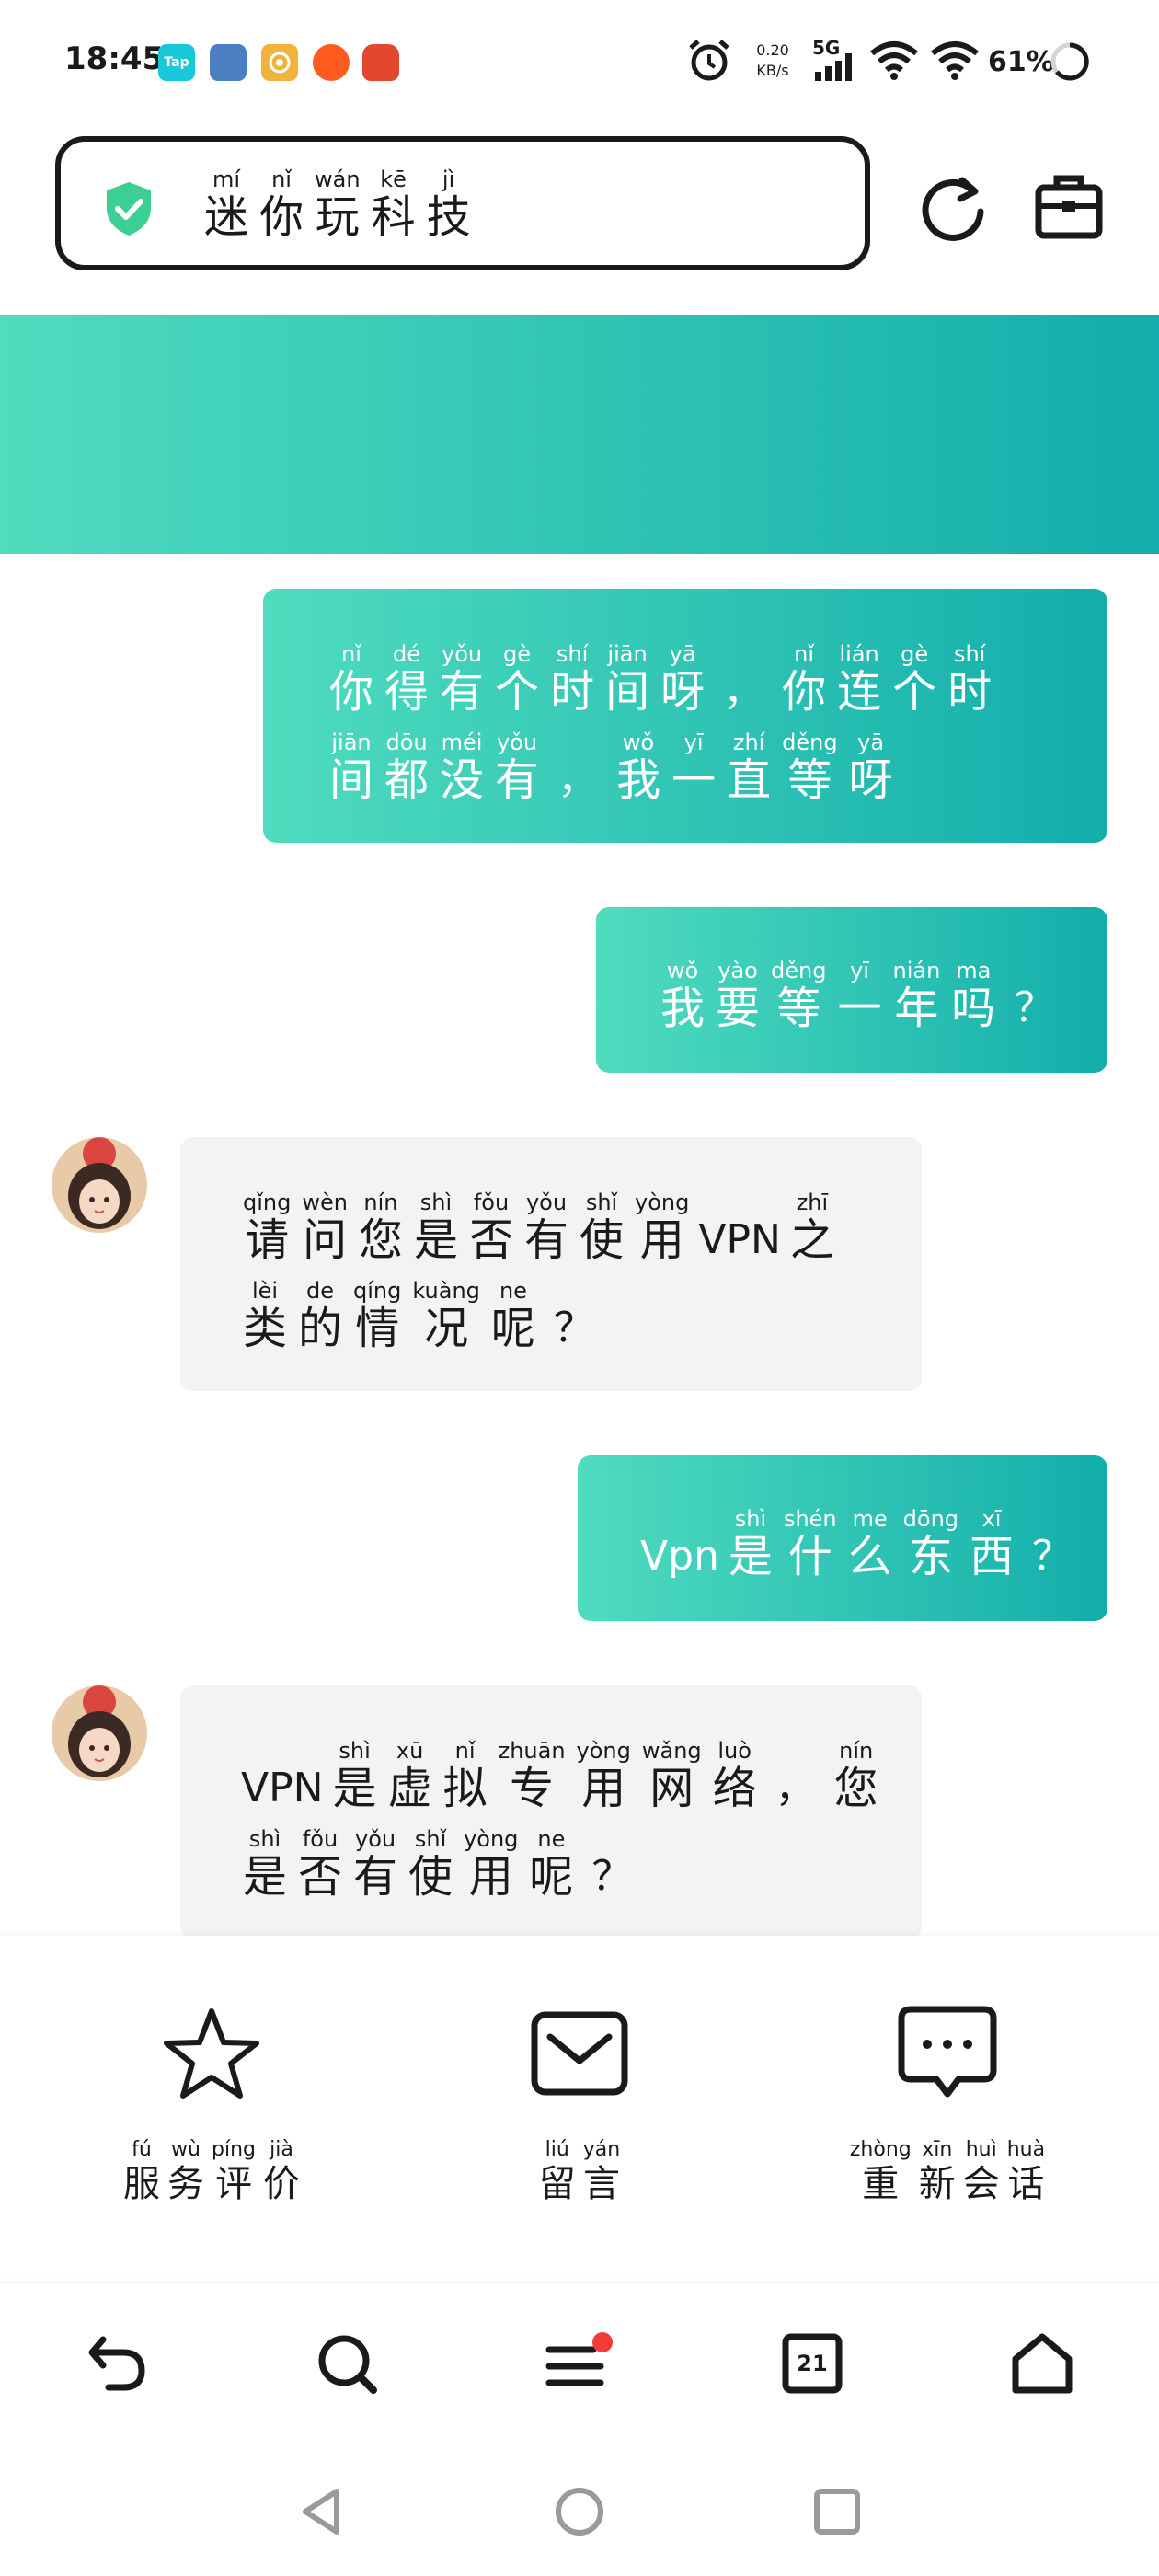 This screenshot has height=2576, width=1159. Describe the element at coordinates (351, 742) in the screenshot. I see `pinyin: jiān` at that location.